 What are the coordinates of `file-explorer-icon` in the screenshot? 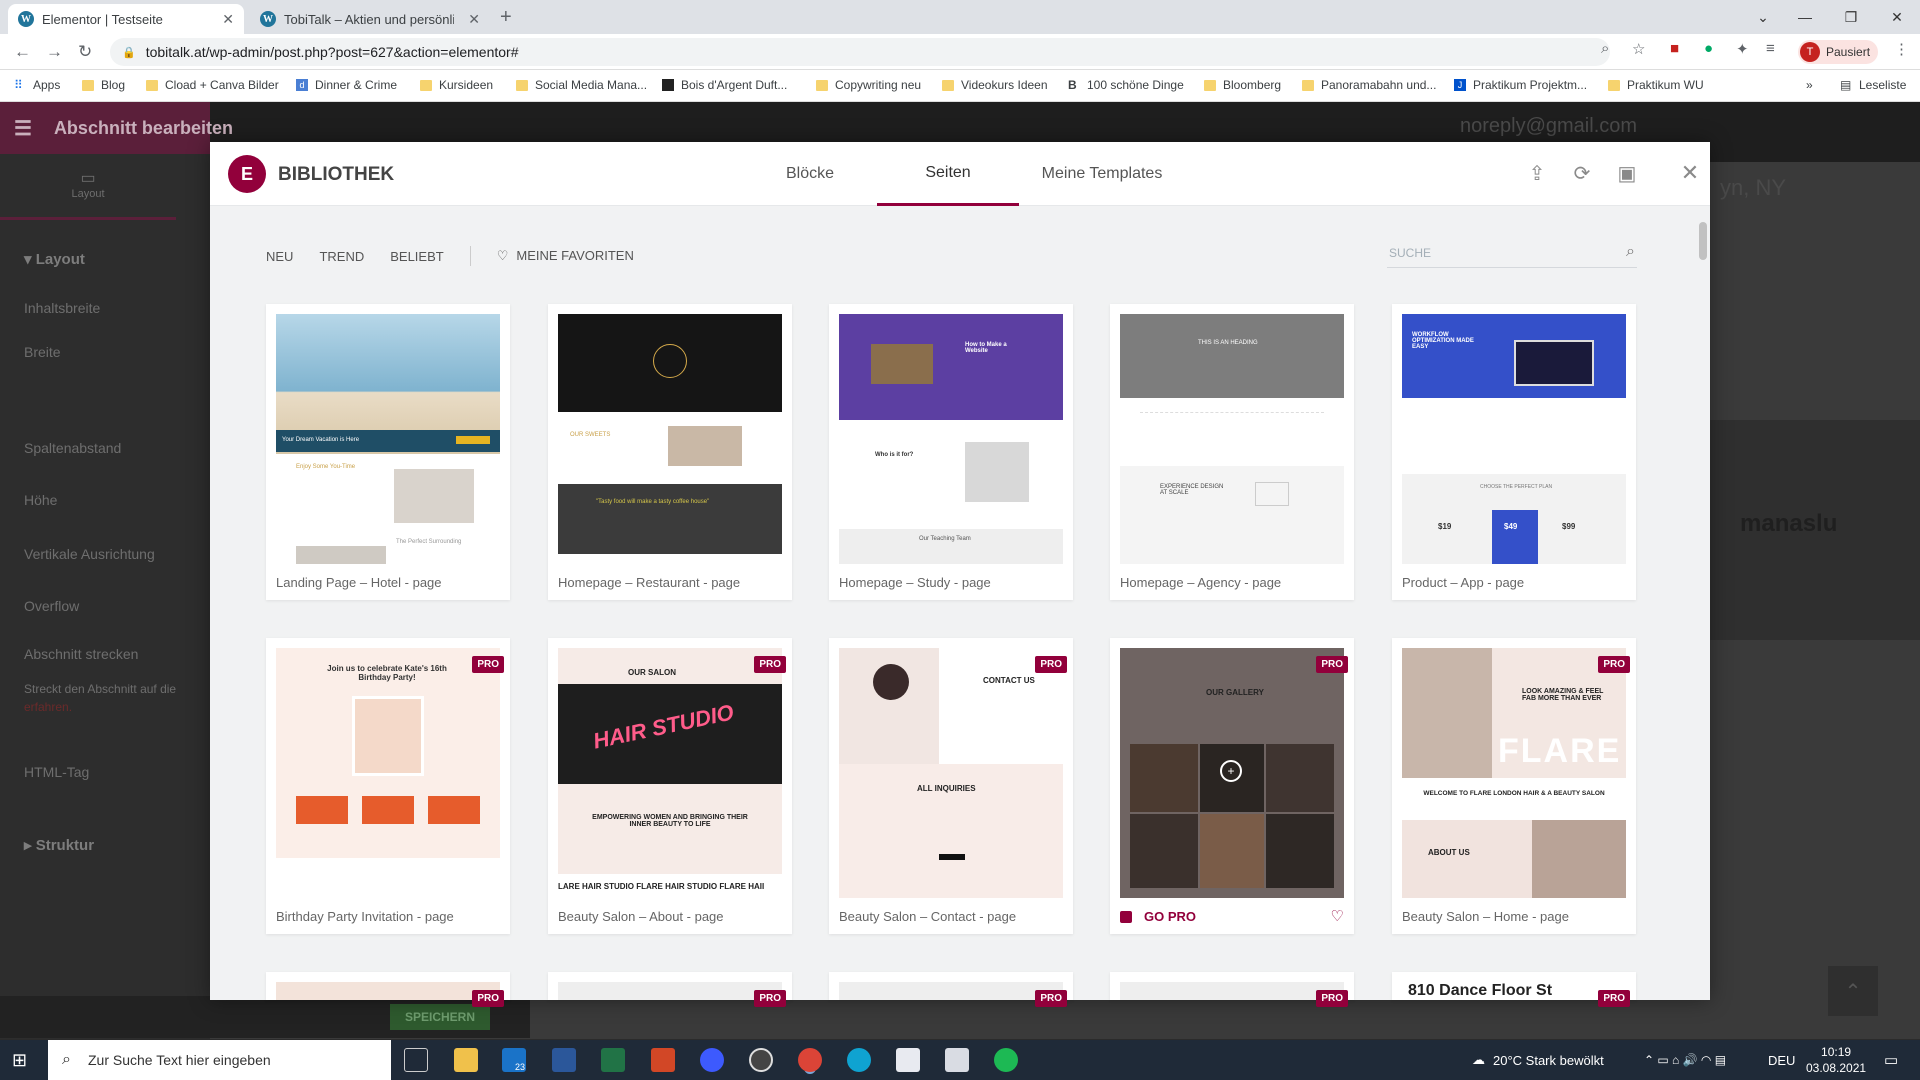 It's located at (466, 1060).